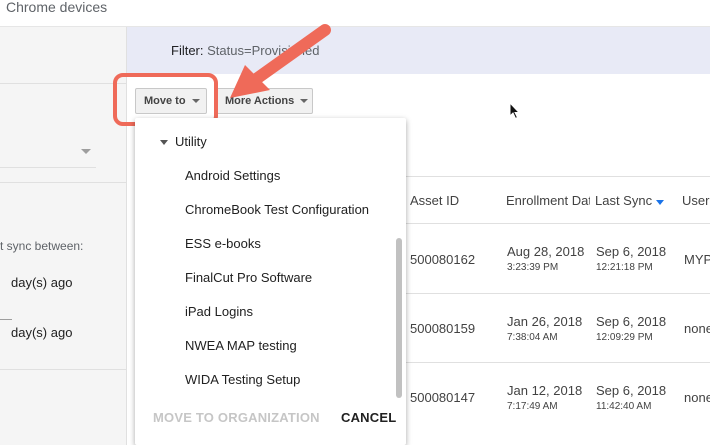  Describe the element at coordinates (219, 311) in the screenshot. I see `org-unit-item: iPad Logins` at that location.